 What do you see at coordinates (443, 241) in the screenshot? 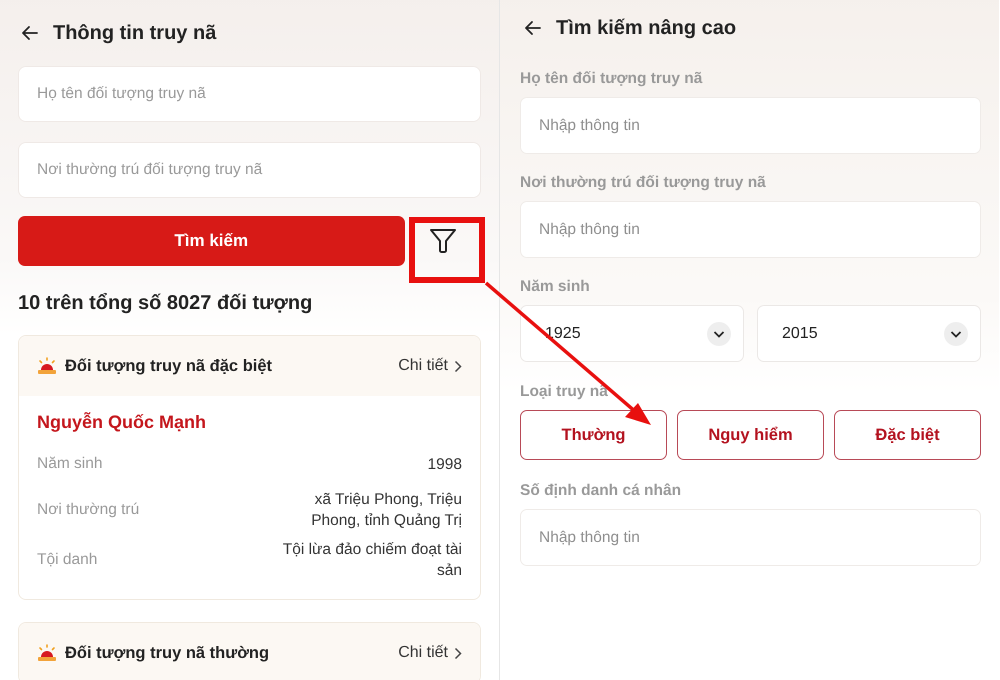
I see `filter-icon` at bounding box center [443, 241].